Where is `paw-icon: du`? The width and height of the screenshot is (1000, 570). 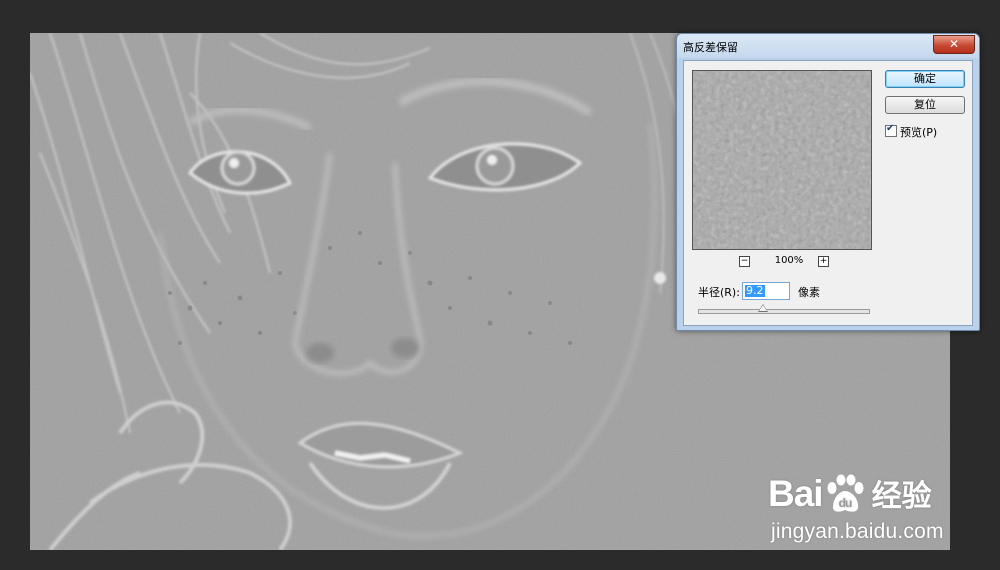
paw-icon: du is located at coordinates (846, 494).